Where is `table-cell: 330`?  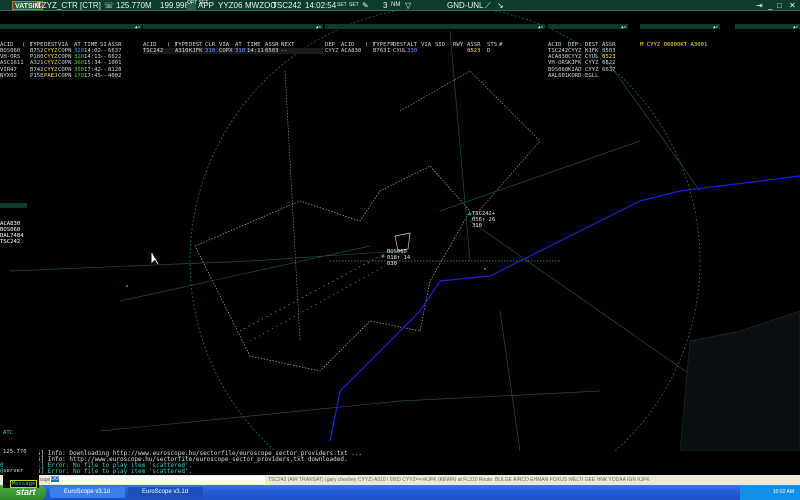 table-cell: 330 is located at coordinates (414, 51).